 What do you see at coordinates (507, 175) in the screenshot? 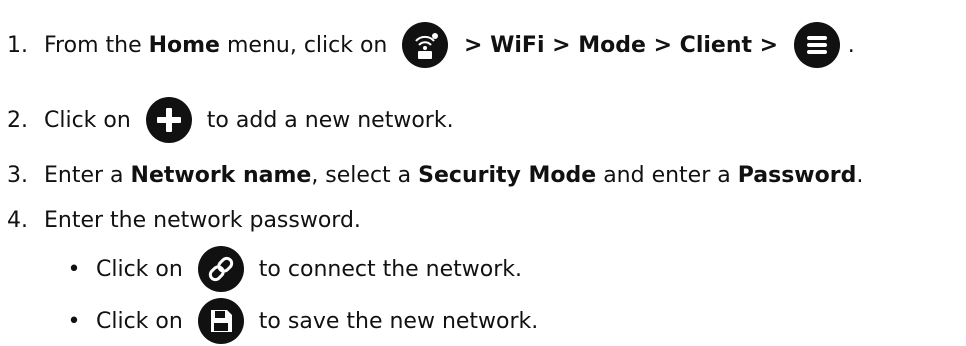
I see `security-mode-label: Security Mode` at bounding box center [507, 175].